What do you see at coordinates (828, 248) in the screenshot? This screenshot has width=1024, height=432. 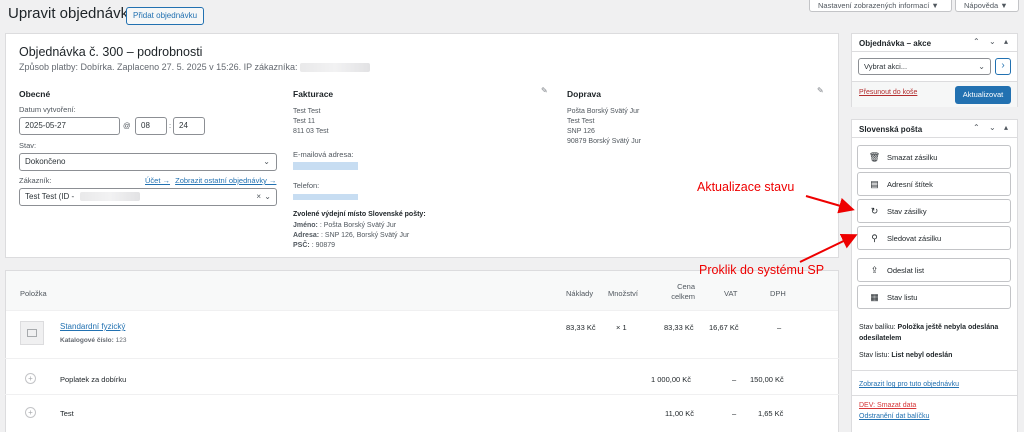 I see `arrow-track` at bounding box center [828, 248].